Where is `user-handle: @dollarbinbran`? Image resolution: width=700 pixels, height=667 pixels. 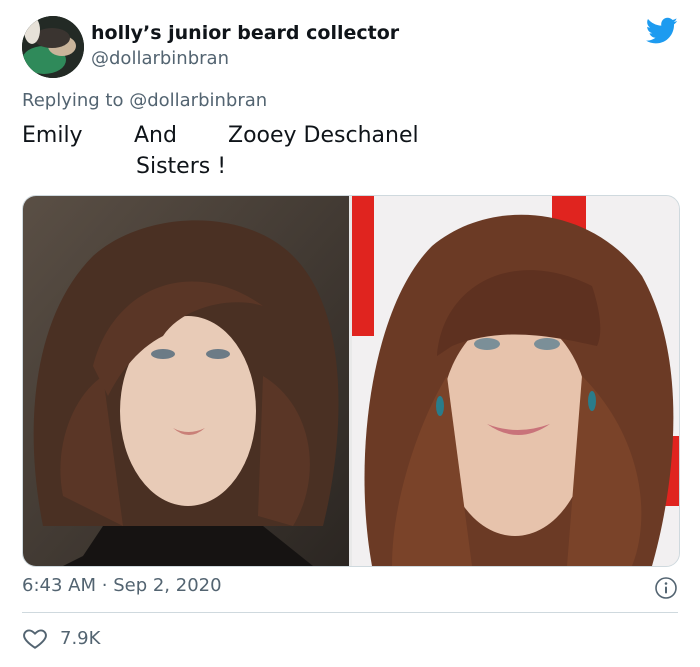 user-handle: @dollarbinbran is located at coordinates (160, 58).